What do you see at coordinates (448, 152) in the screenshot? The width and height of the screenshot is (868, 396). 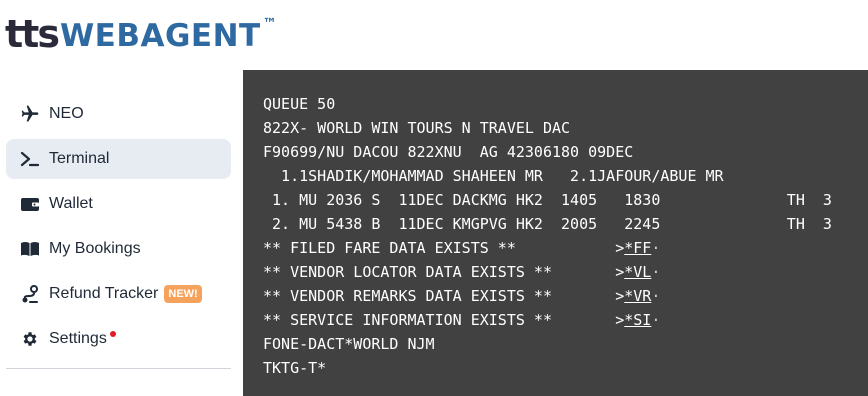 I see `terminal-line: F90699/NU DACOU 822XNU AG 42306180 09DEC` at bounding box center [448, 152].